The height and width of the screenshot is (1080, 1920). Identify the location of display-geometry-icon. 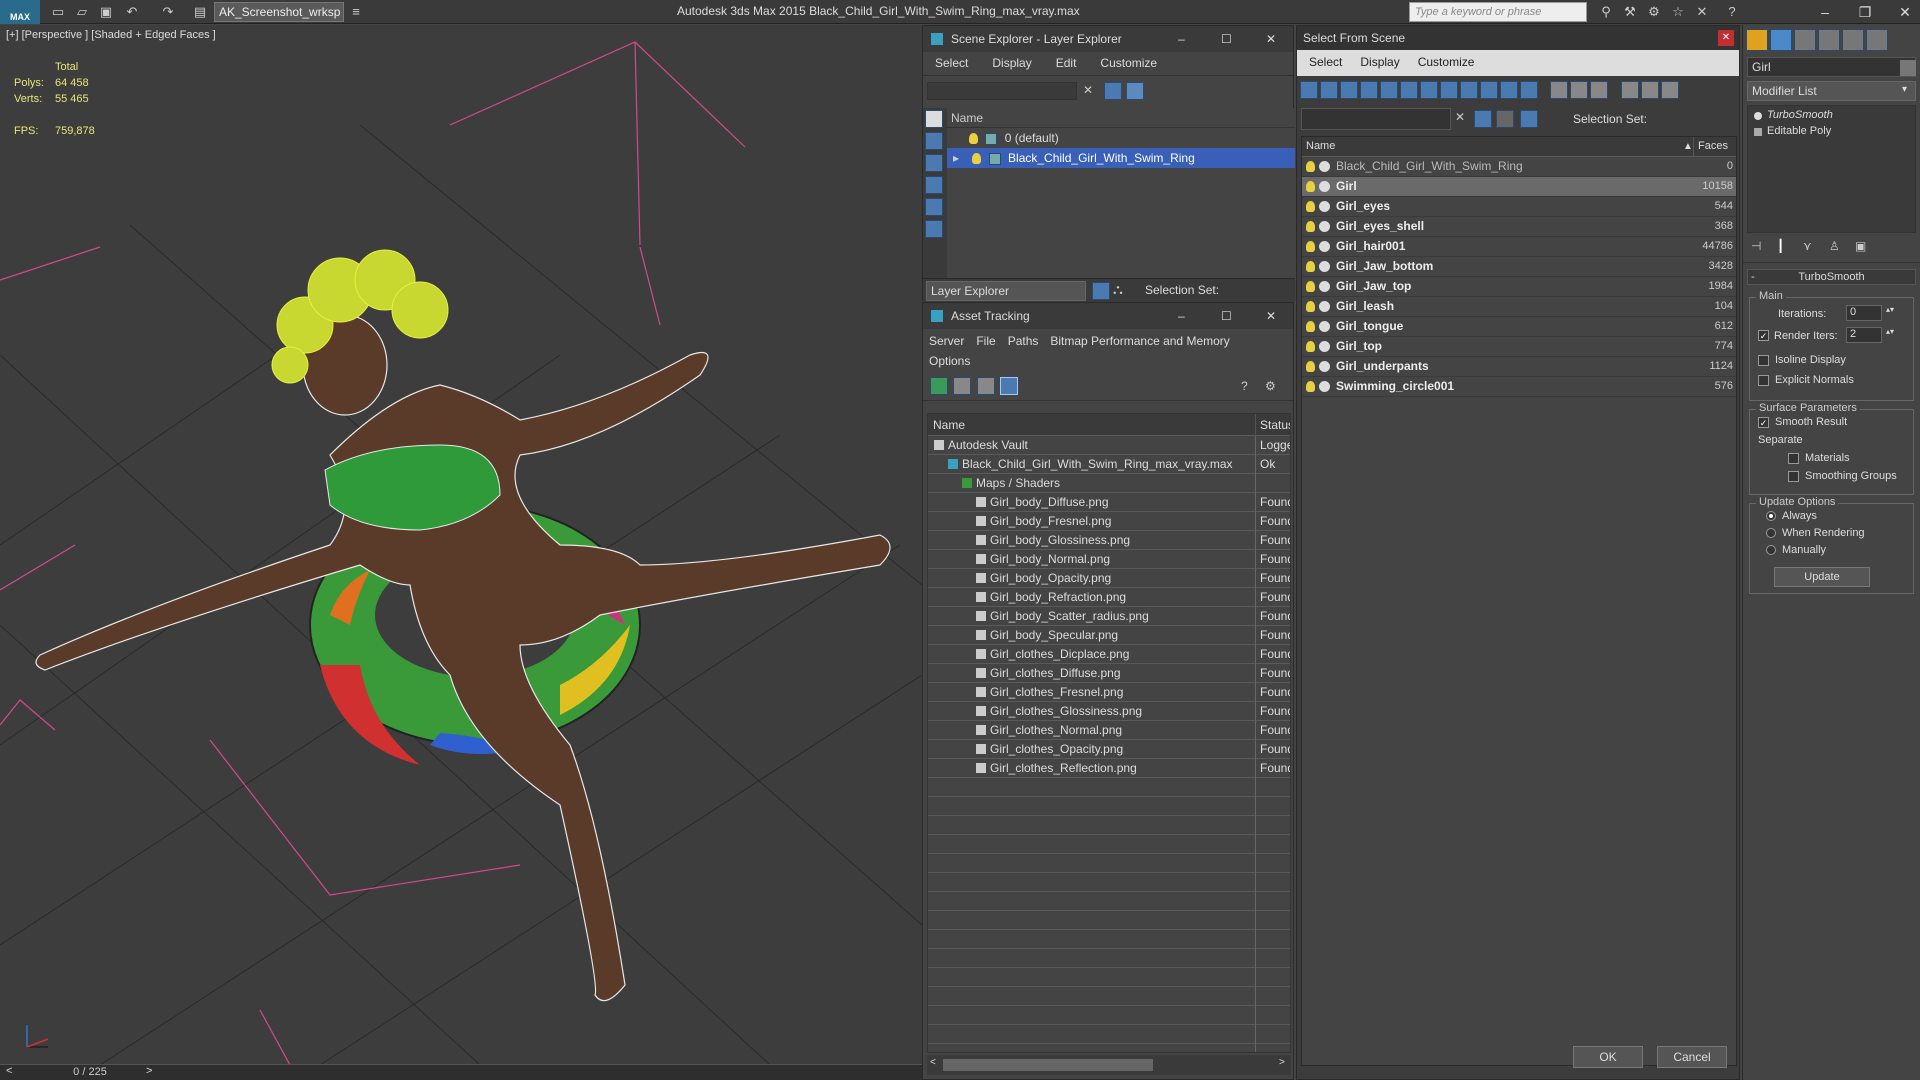
(934, 163).